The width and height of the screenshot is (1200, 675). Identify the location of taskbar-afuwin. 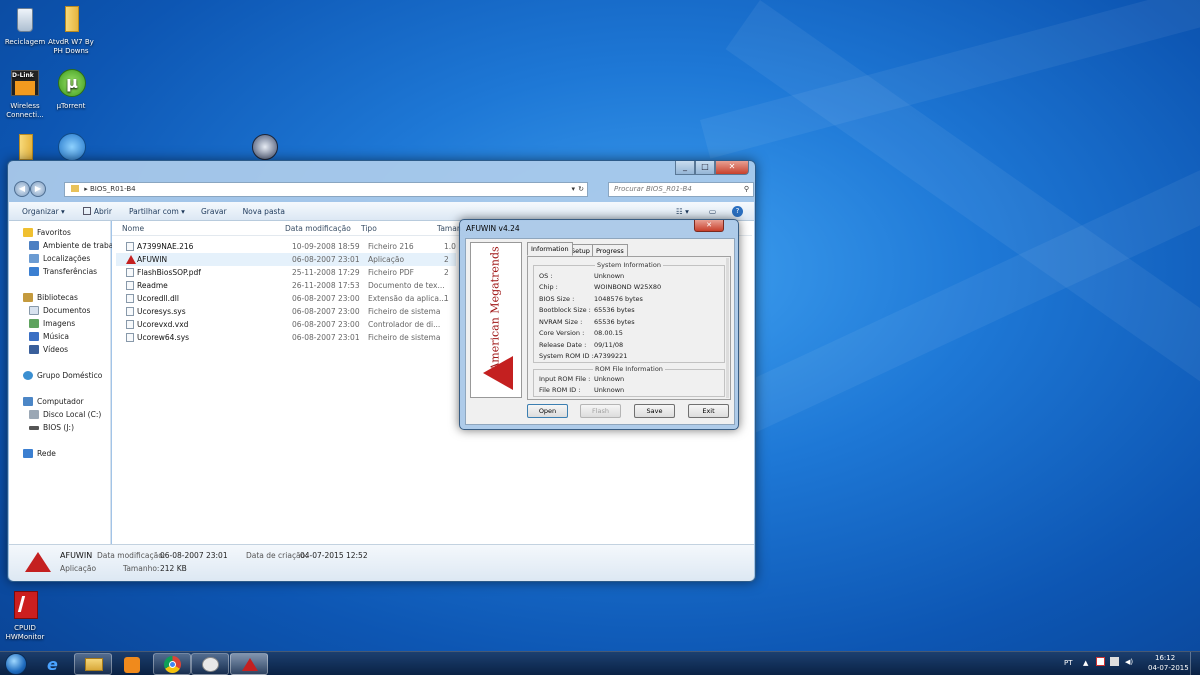
(249, 664).